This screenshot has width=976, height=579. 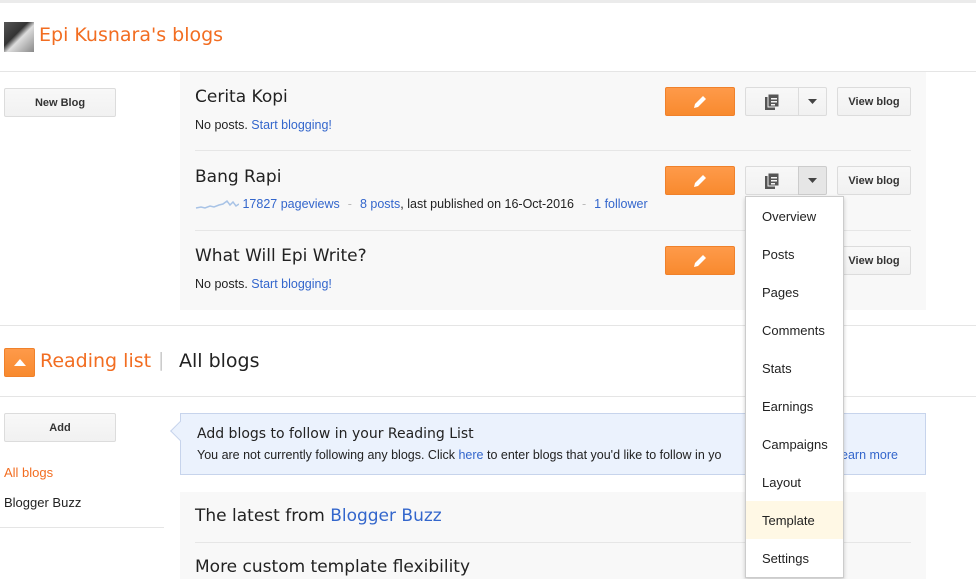 I want to click on feed-post-title: More custom template flexibility, so click(x=332, y=567).